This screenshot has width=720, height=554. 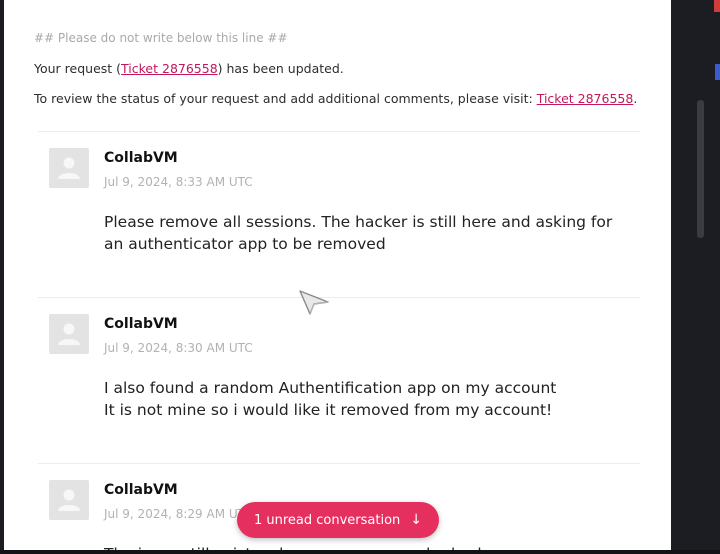 I want to click on scrollbar, so click(x=700, y=169).